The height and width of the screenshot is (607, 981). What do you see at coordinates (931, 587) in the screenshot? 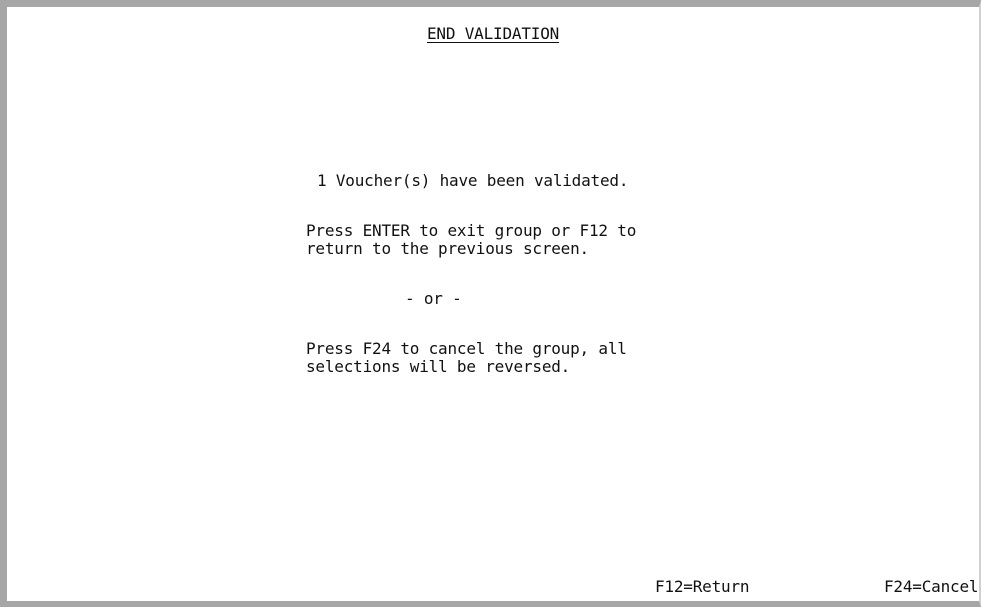
I see `f24-cancel-key: F24=Cancel` at bounding box center [931, 587].